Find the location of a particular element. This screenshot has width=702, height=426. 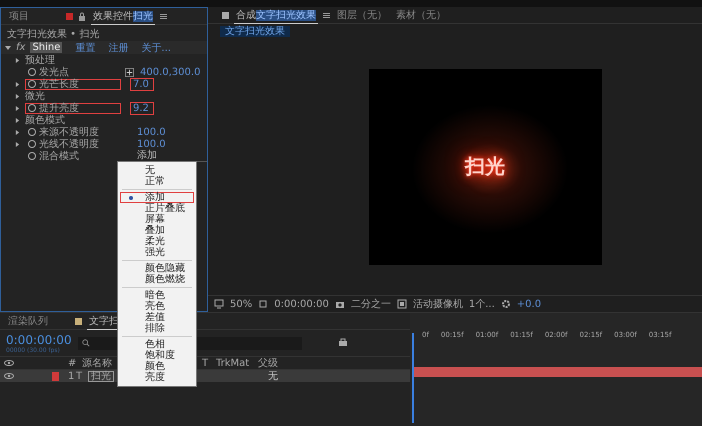

glowing-text: 扫光 is located at coordinates (485, 166).